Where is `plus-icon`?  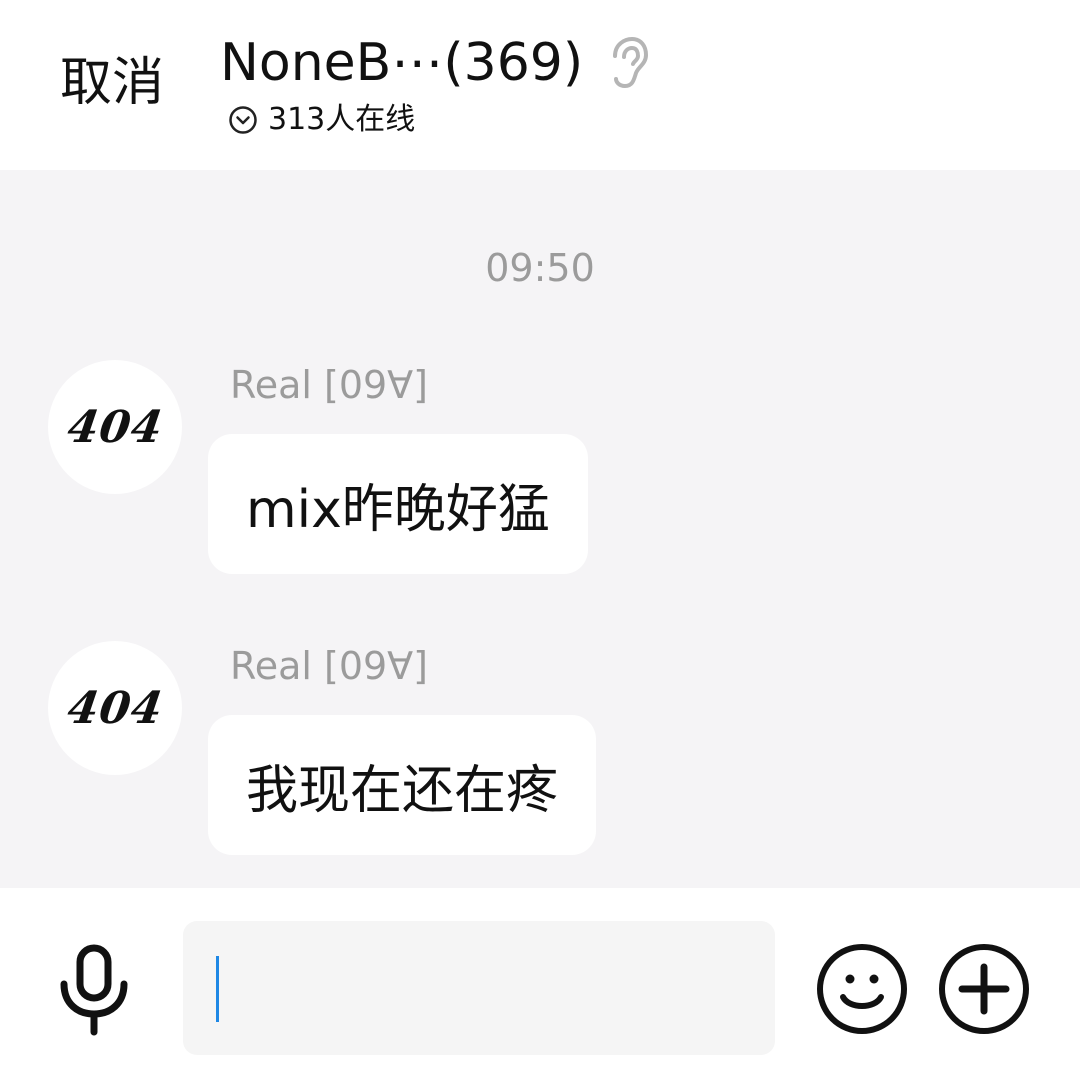 plus-icon is located at coordinates (984, 989).